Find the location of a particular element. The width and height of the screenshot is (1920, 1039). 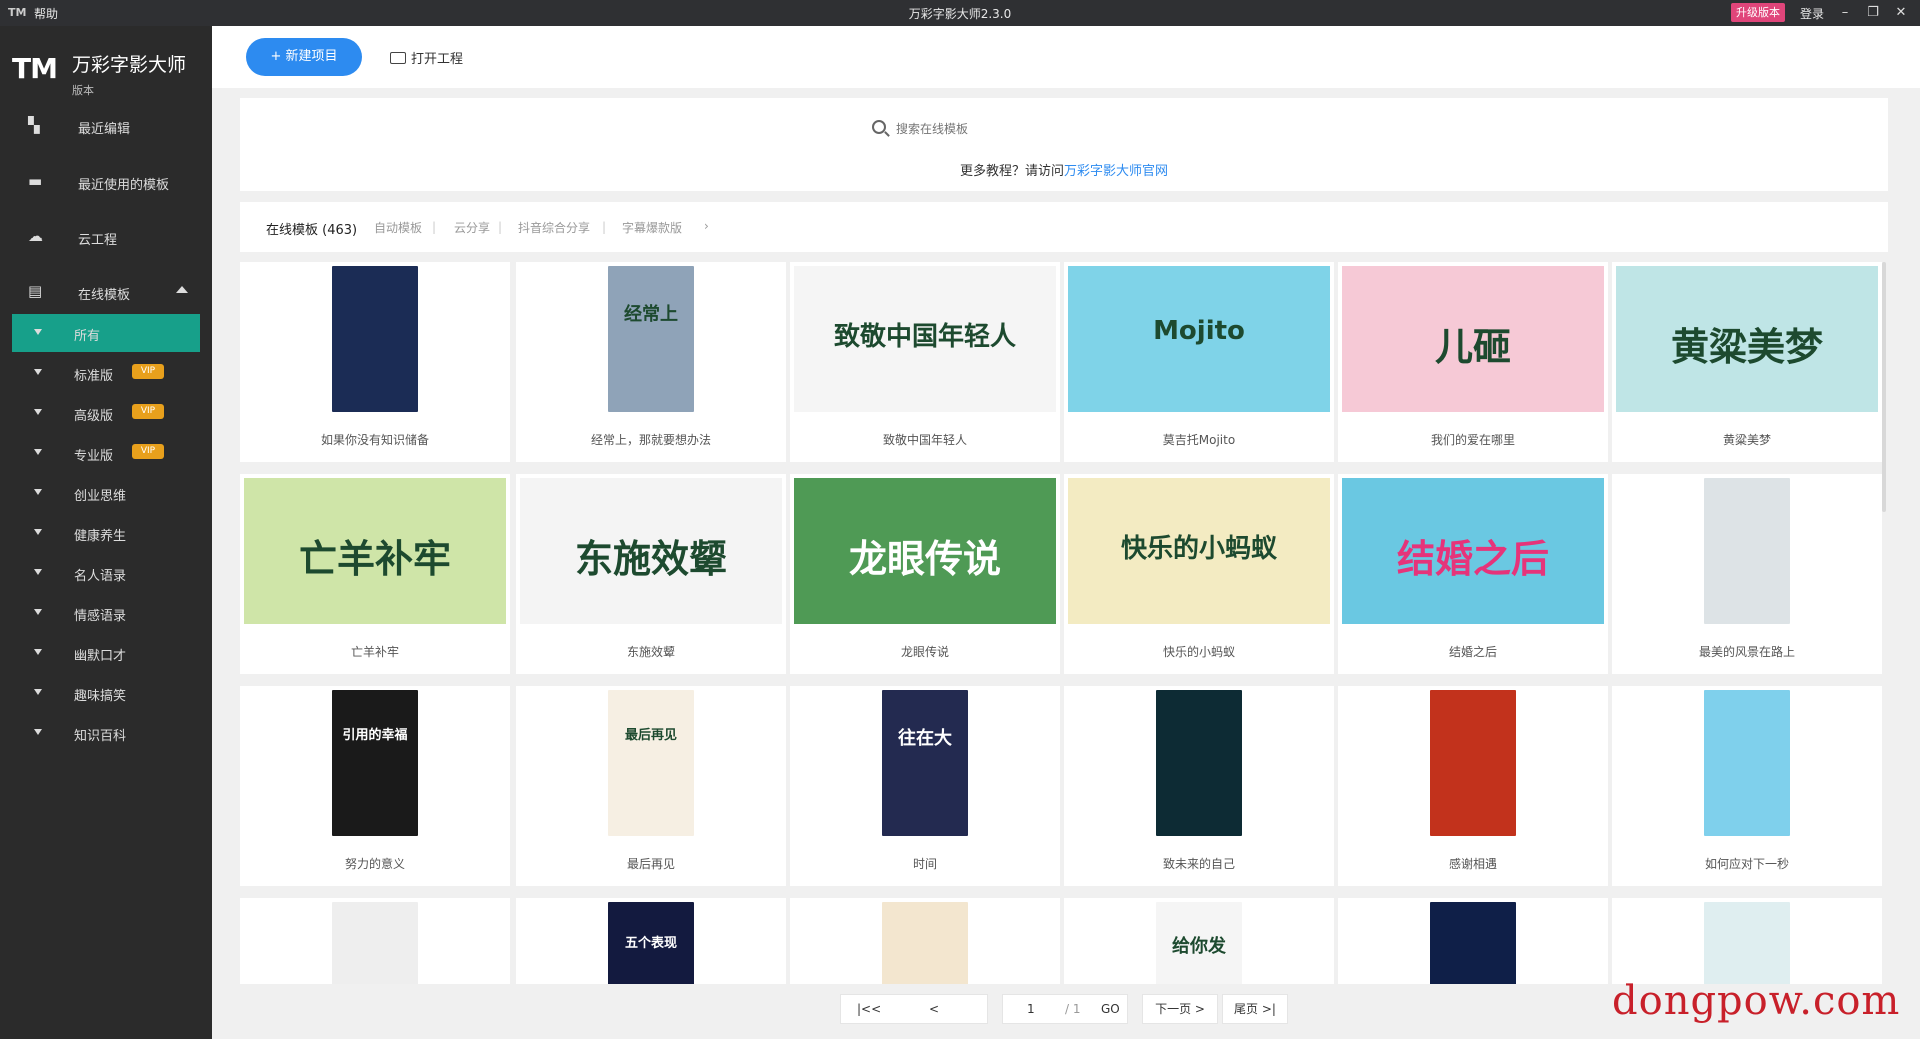

maximize-icon: ❐ is located at coordinates (1873, 13).